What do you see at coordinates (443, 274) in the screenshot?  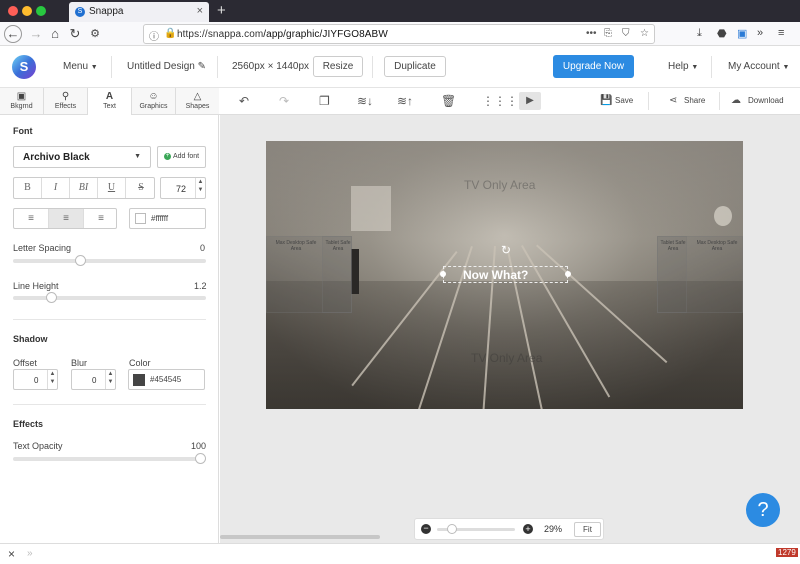 I see `resize-handle-left` at bounding box center [443, 274].